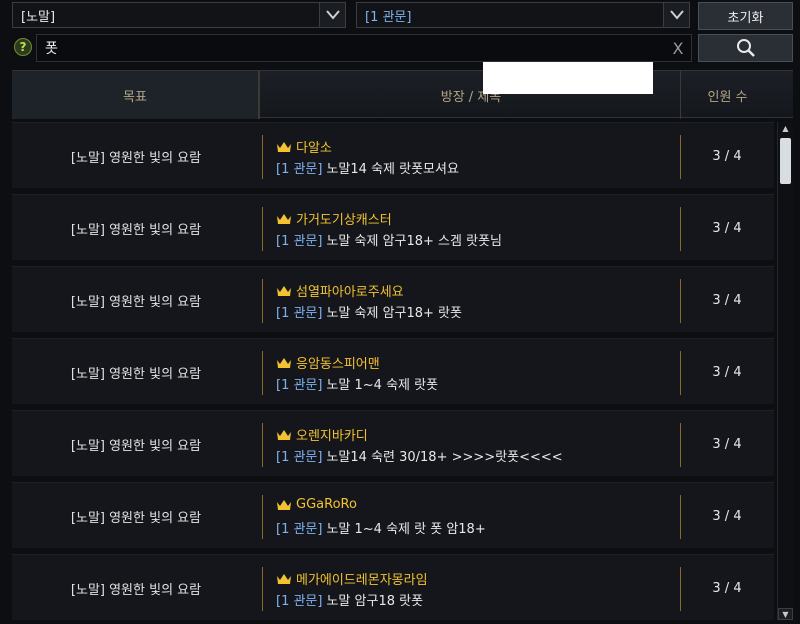 This screenshot has width=800, height=624. I want to click on search-icon, so click(745, 48).